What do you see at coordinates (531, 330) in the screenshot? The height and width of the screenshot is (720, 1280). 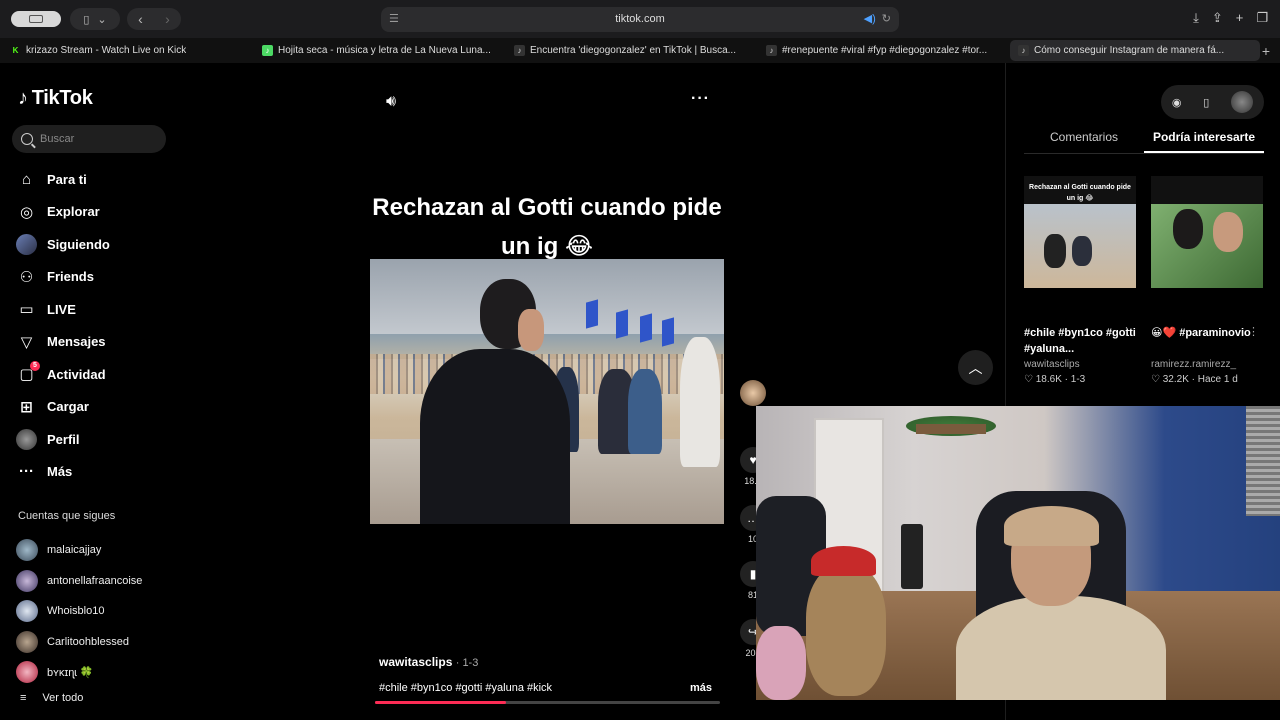 I see `face` at bounding box center [531, 330].